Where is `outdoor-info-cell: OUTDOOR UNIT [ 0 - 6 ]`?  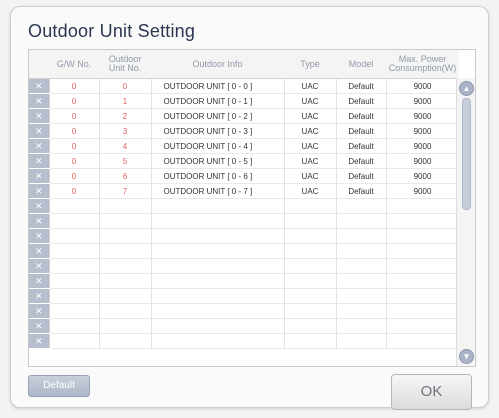
outdoor-info-cell: OUTDOOR UNIT [ 0 - 6 ] is located at coordinates (218, 176).